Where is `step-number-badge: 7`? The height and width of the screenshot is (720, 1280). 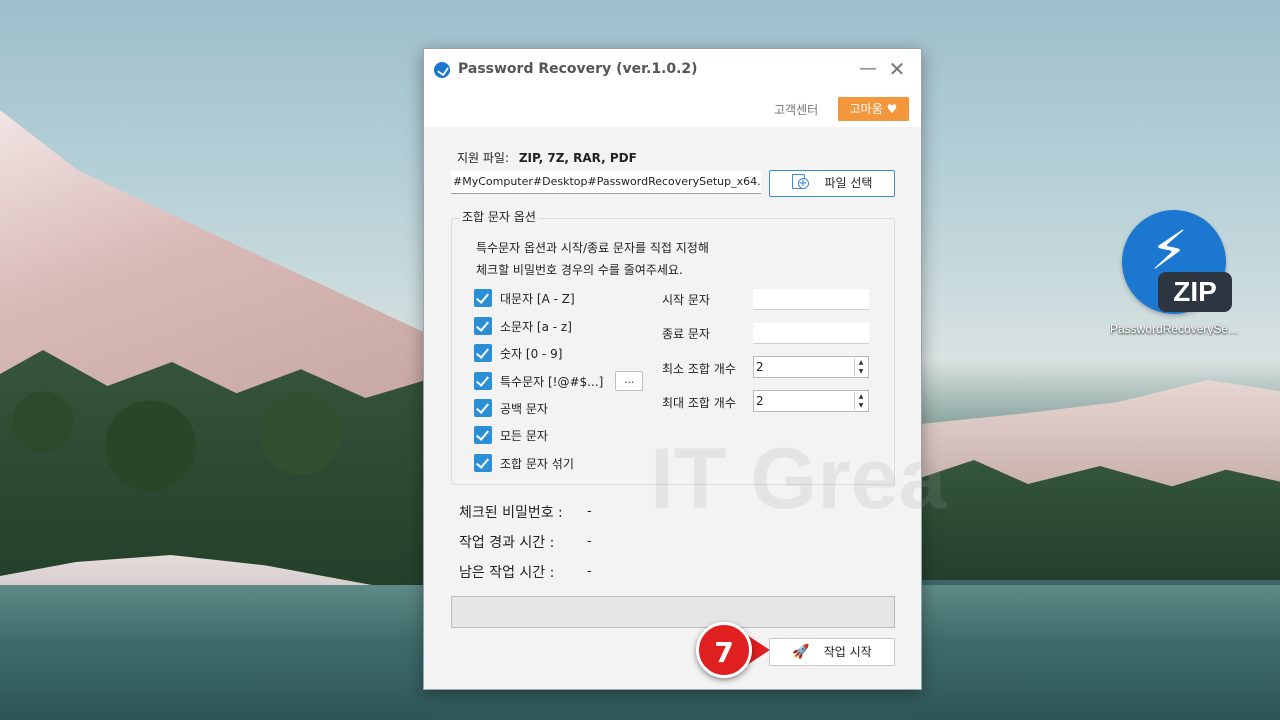
step-number-badge: 7 is located at coordinates (724, 650).